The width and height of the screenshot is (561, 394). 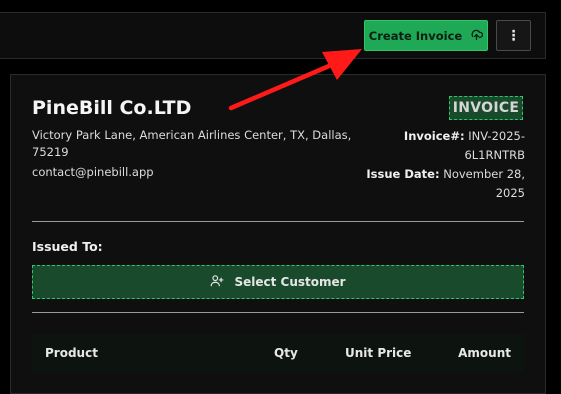 I want to click on issue-date-row: Issue Date: November 28, 2025, so click(x=440, y=184).